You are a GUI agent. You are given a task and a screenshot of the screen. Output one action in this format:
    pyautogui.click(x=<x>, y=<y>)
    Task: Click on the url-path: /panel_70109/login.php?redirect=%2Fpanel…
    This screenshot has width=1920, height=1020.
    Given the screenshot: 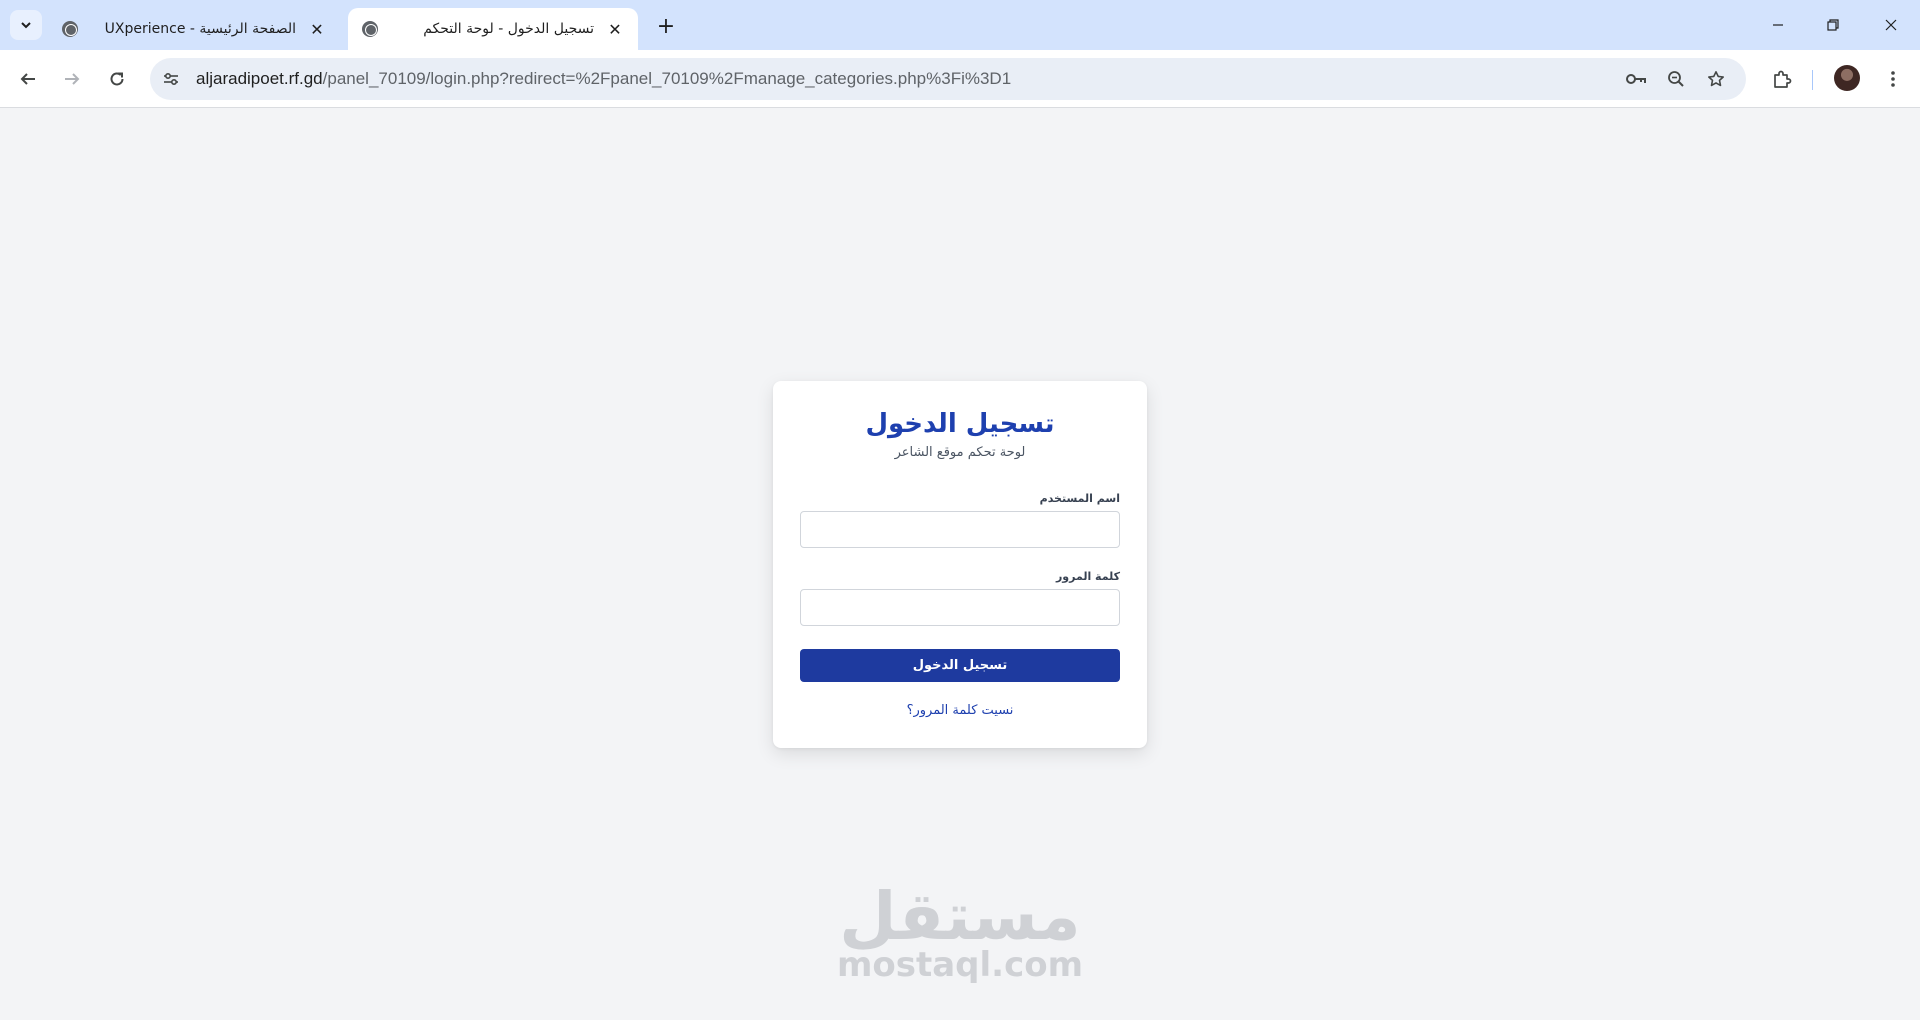 What is the action you would take?
    pyautogui.click(x=667, y=78)
    